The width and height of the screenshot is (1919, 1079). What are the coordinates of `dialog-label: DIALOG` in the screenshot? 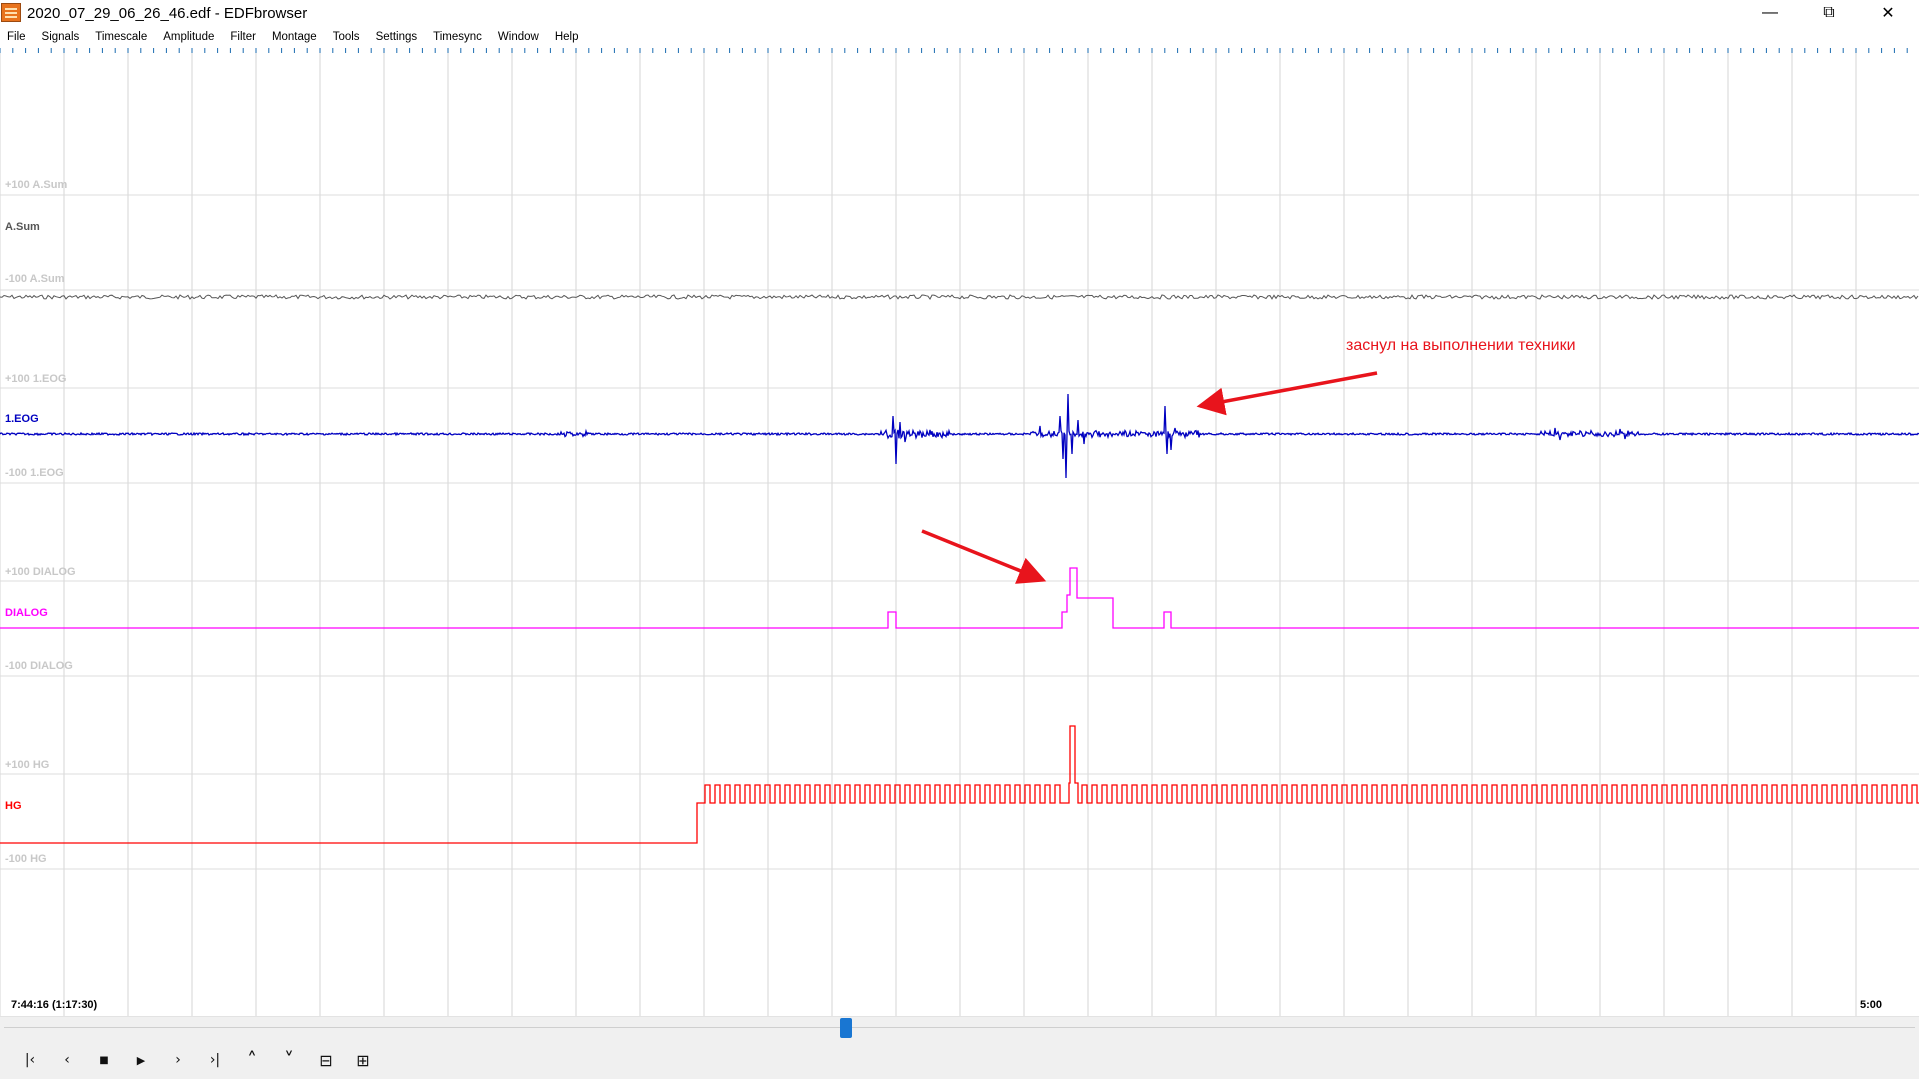 It's located at (26, 613).